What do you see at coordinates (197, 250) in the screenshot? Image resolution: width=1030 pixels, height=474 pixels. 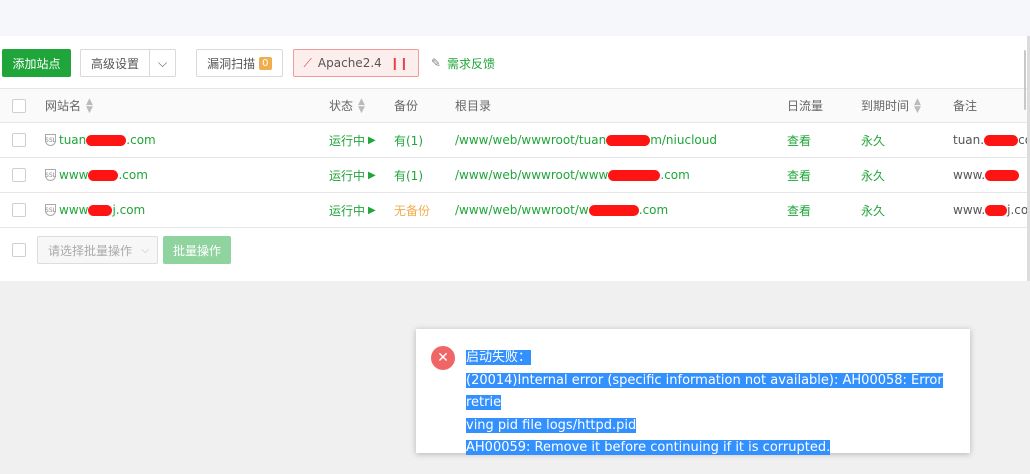 I see `batch-operation-button: 批量操作` at bounding box center [197, 250].